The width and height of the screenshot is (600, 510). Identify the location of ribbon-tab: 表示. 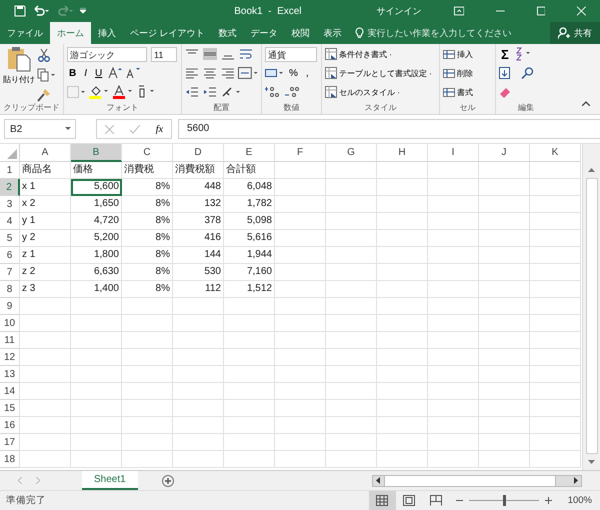
(332, 33).